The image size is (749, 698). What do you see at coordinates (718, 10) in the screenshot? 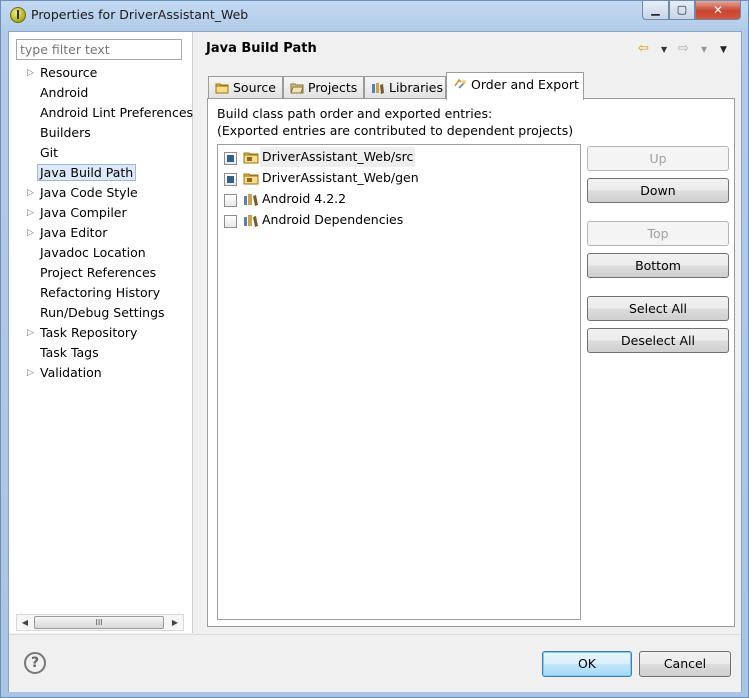
I see `close-button: ✕` at bounding box center [718, 10].